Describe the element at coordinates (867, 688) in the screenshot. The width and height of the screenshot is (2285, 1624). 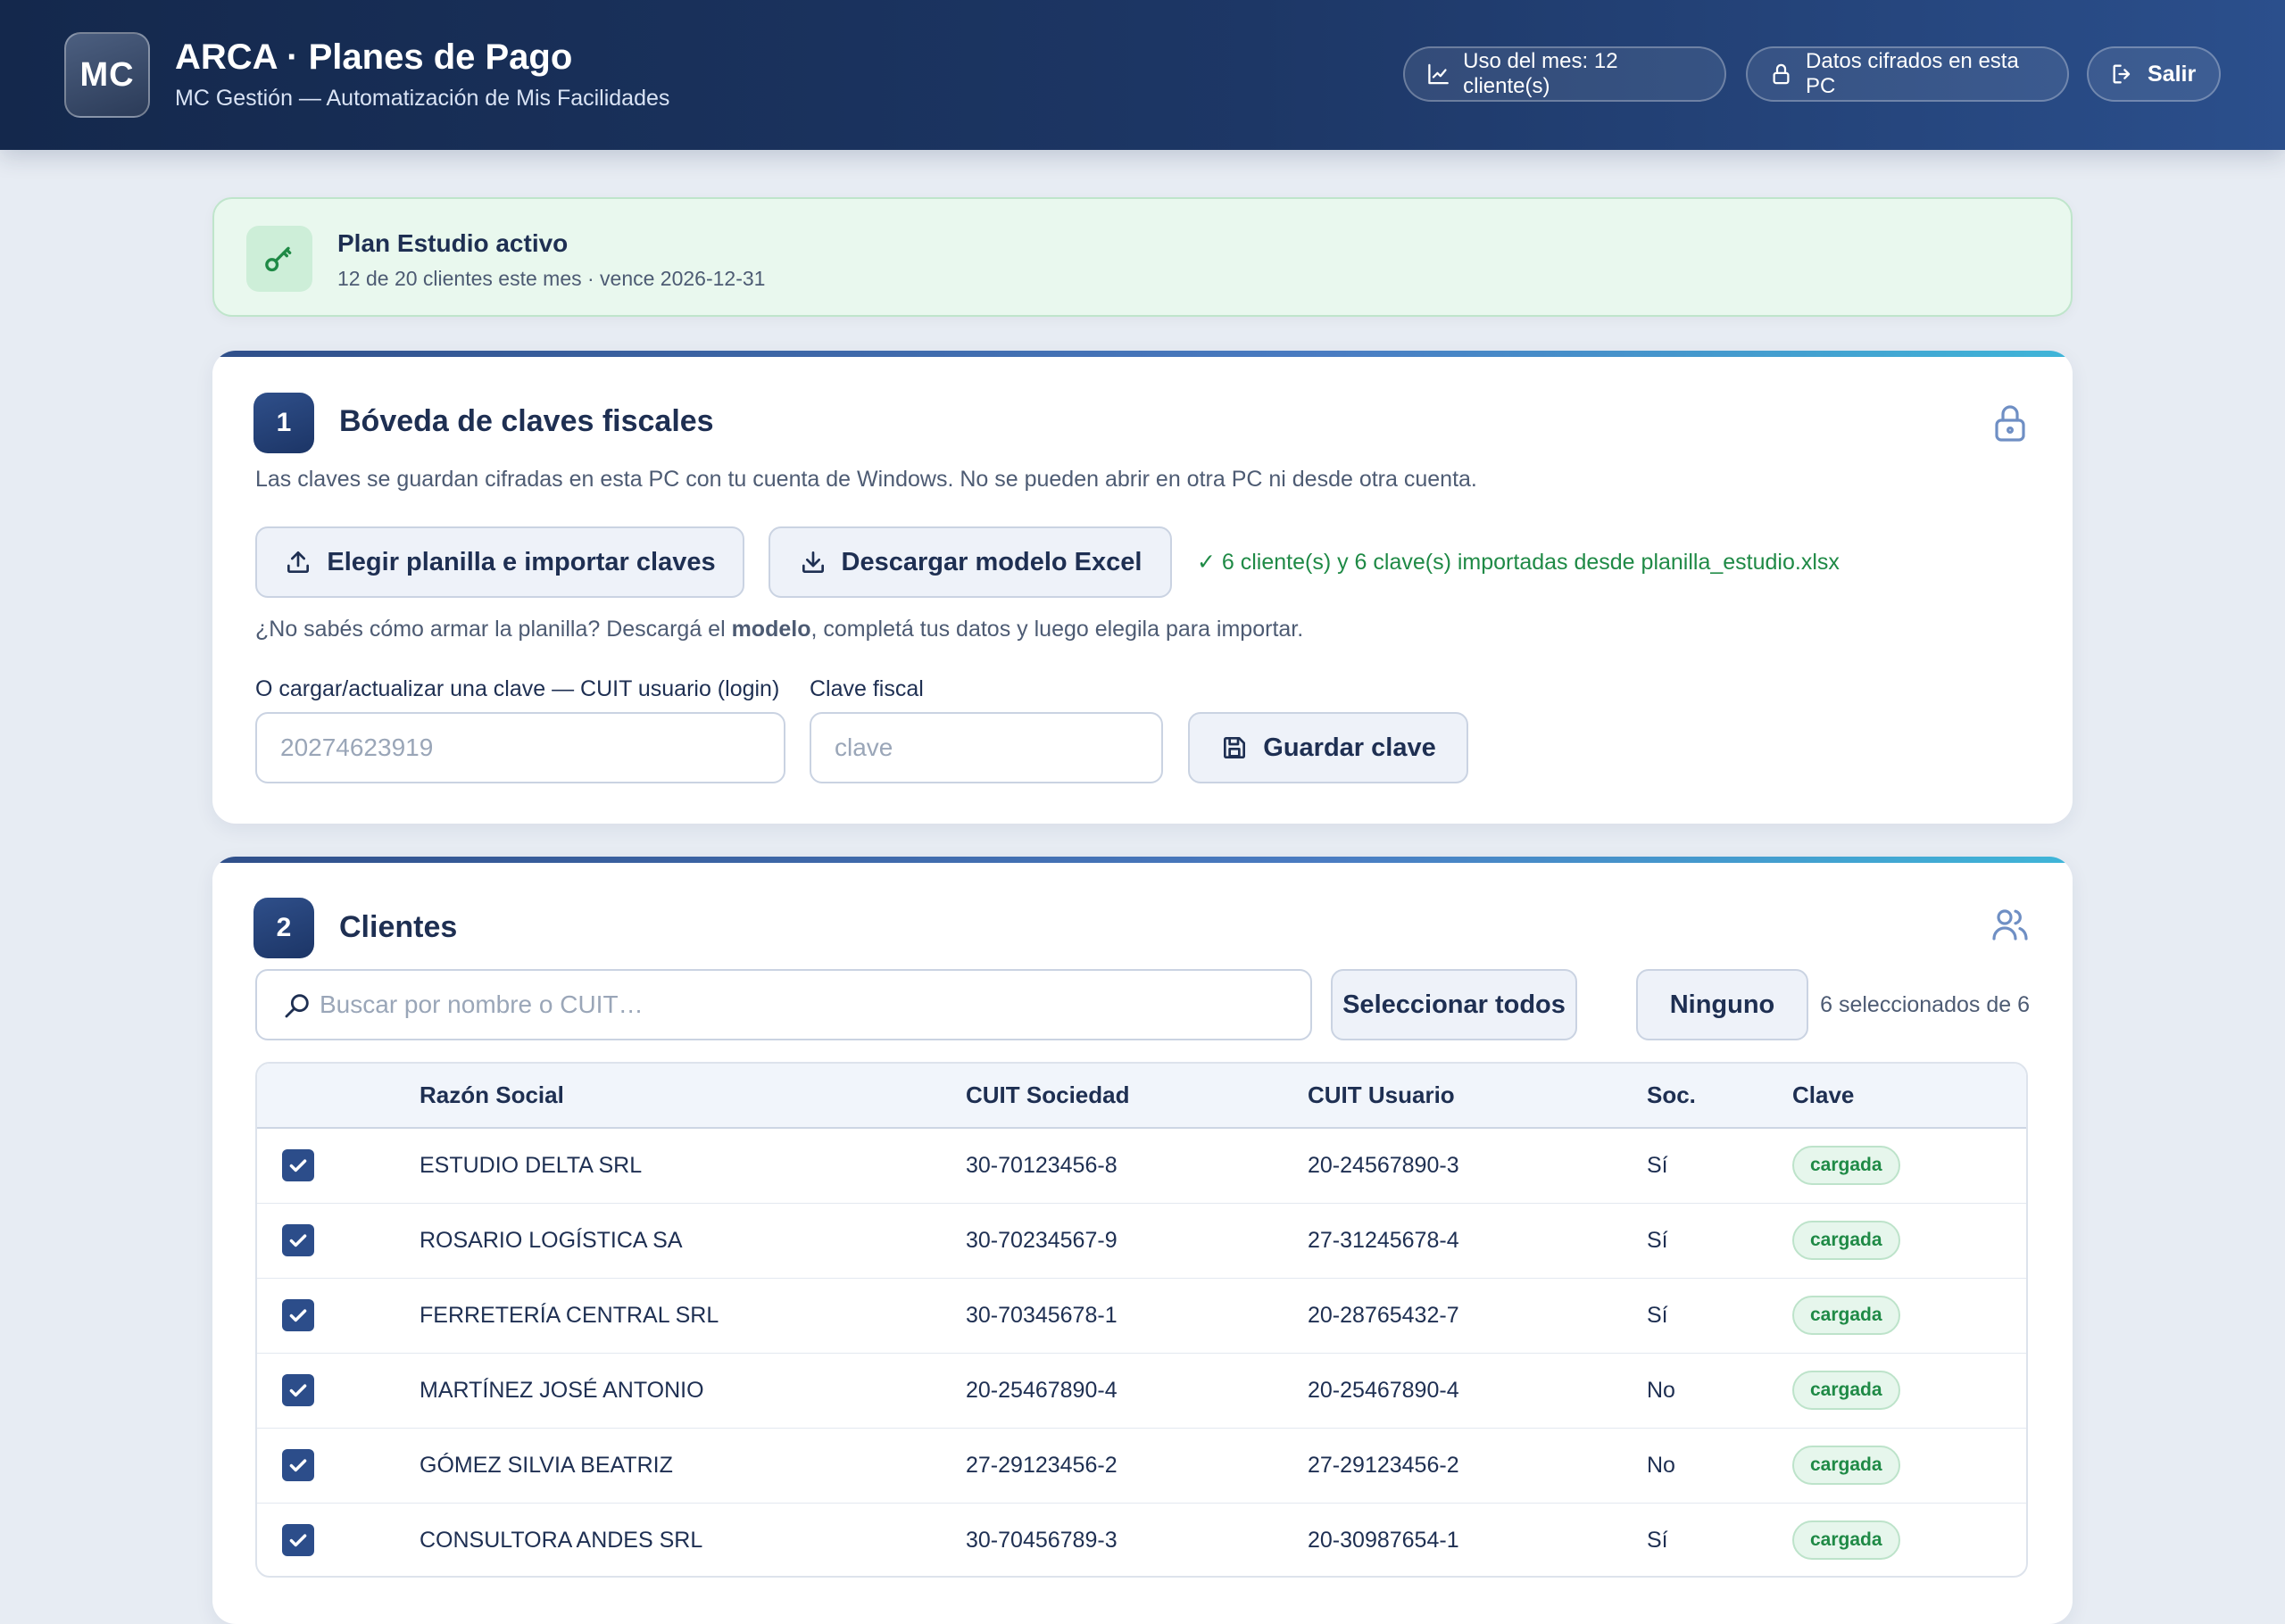
I see `fiscal-key-label: Clave fiscal` at that location.